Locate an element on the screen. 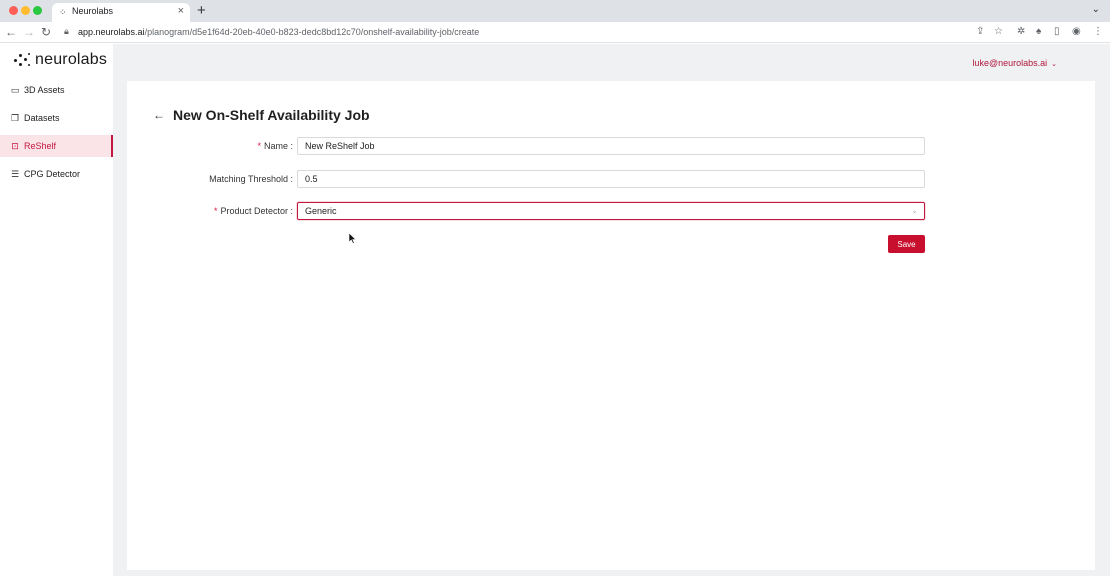 The width and height of the screenshot is (1110, 576). star-icon: ☆ is located at coordinates (998, 32).